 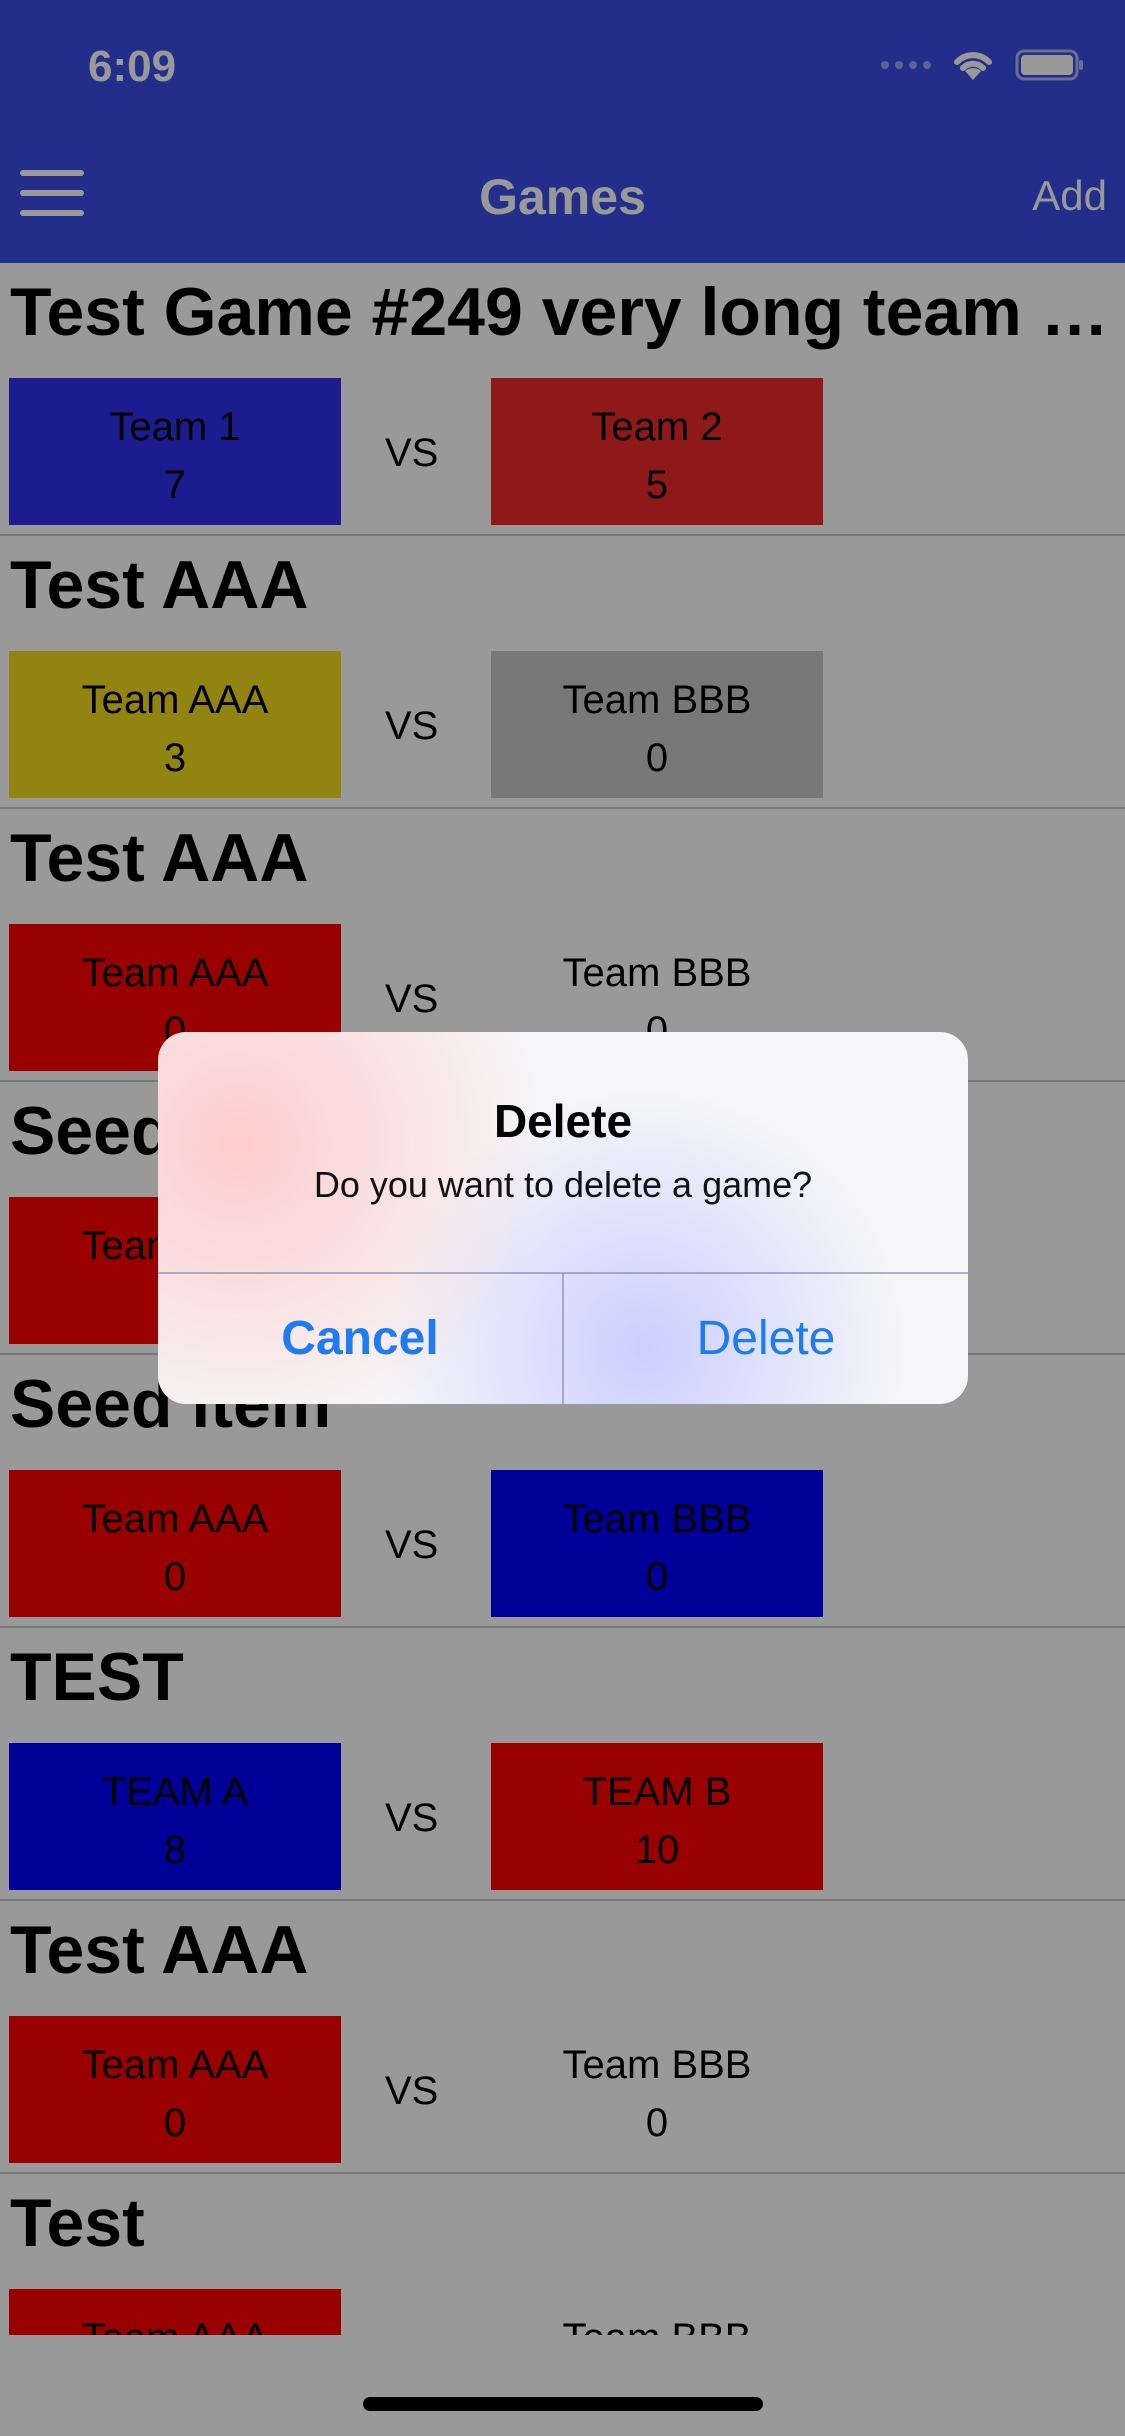 I want to click on alert-message: Do you want to delete a game?, so click(x=563, y=1184).